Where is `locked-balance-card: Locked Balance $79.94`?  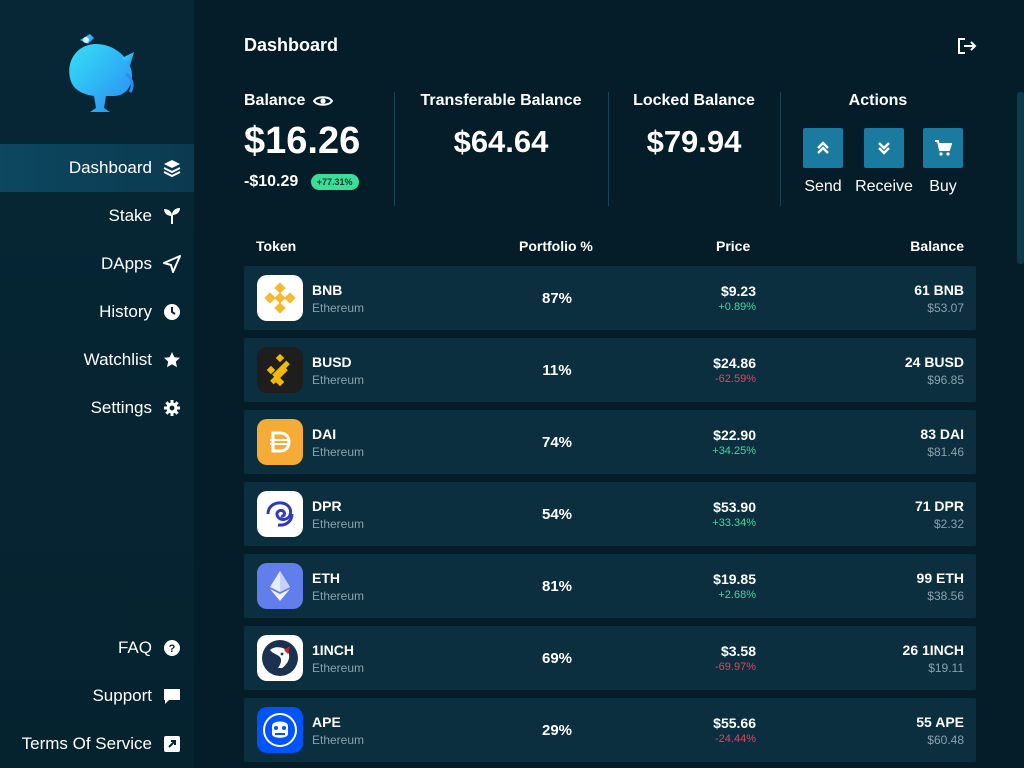 locked-balance-card: Locked Balance $79.94 is located at coordinates (694, 149).